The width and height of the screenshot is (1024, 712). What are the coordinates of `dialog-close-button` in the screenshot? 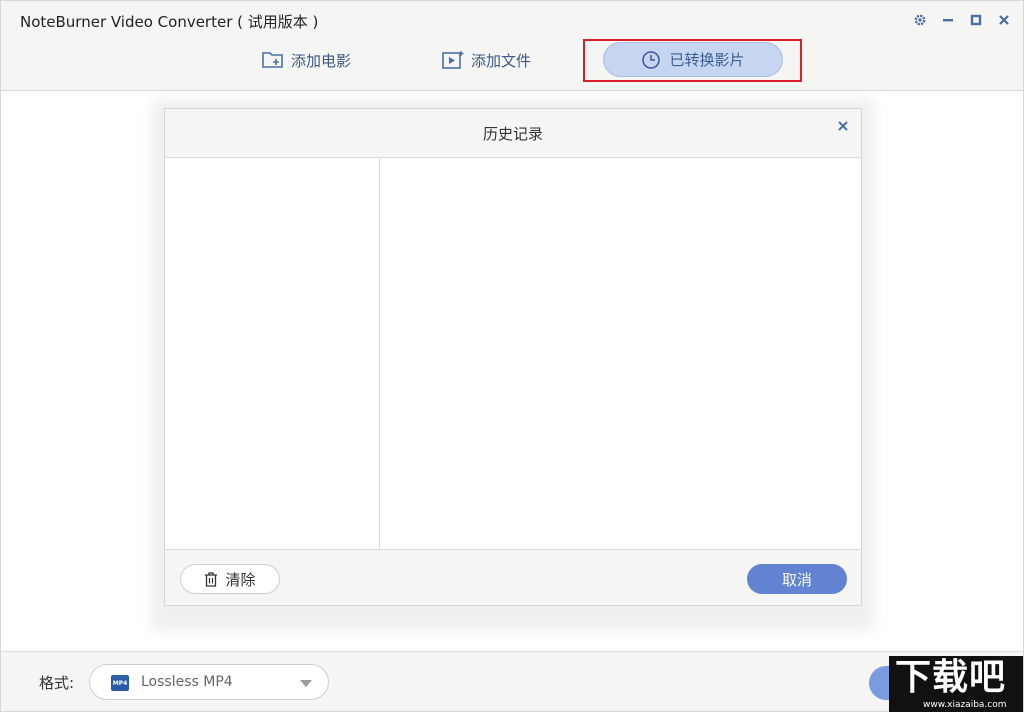 It's located at (843, 126).